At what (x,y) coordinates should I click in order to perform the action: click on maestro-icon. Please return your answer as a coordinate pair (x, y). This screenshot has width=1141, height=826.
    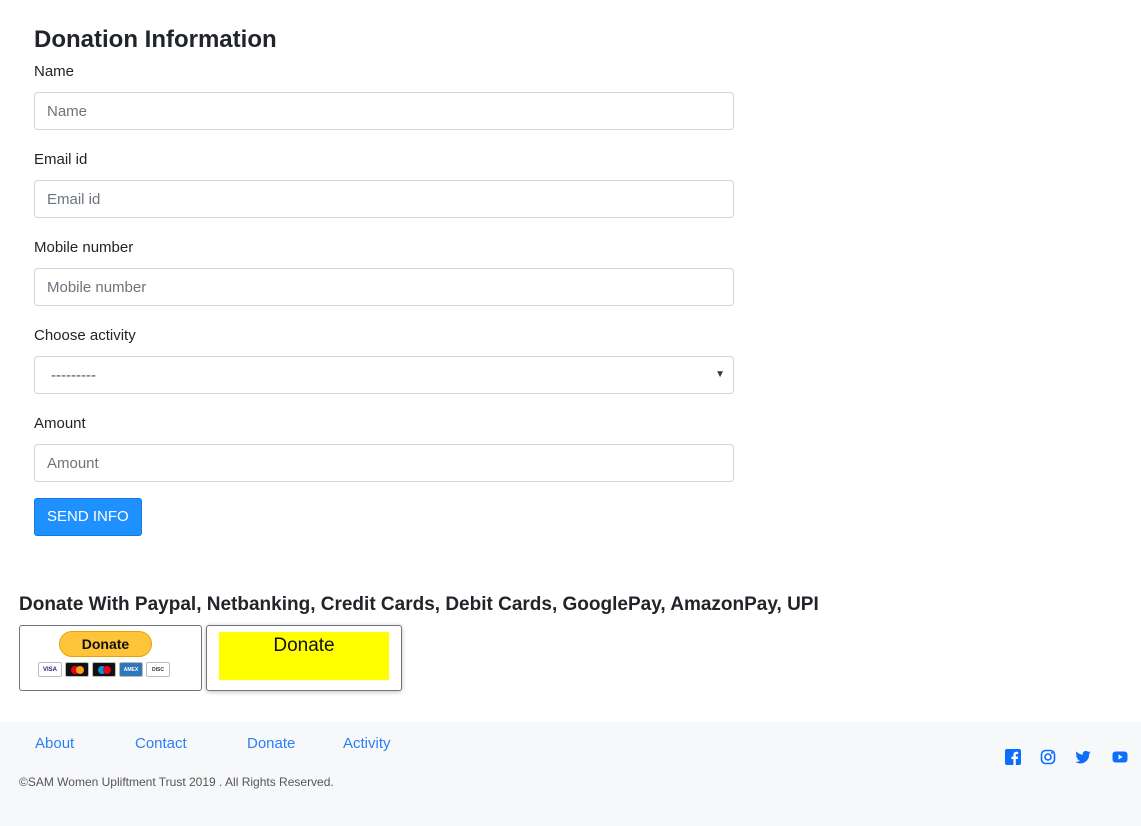
    Looking at the image, I should click on (104, 669).